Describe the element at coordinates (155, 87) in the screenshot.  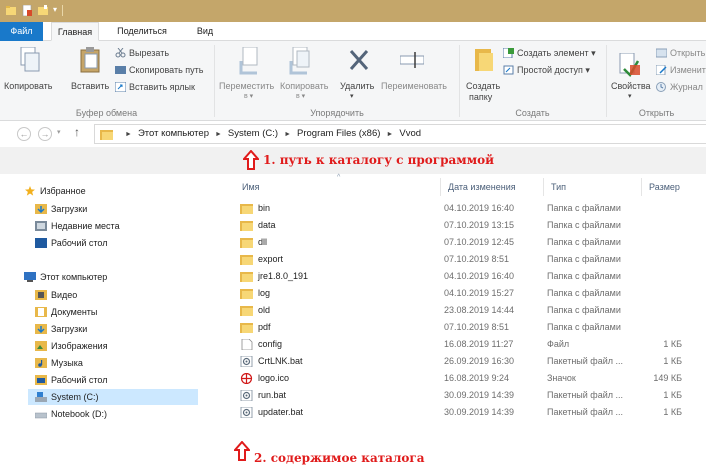
I see `paste-shortcut-button: Вставить ярлык` at that location.